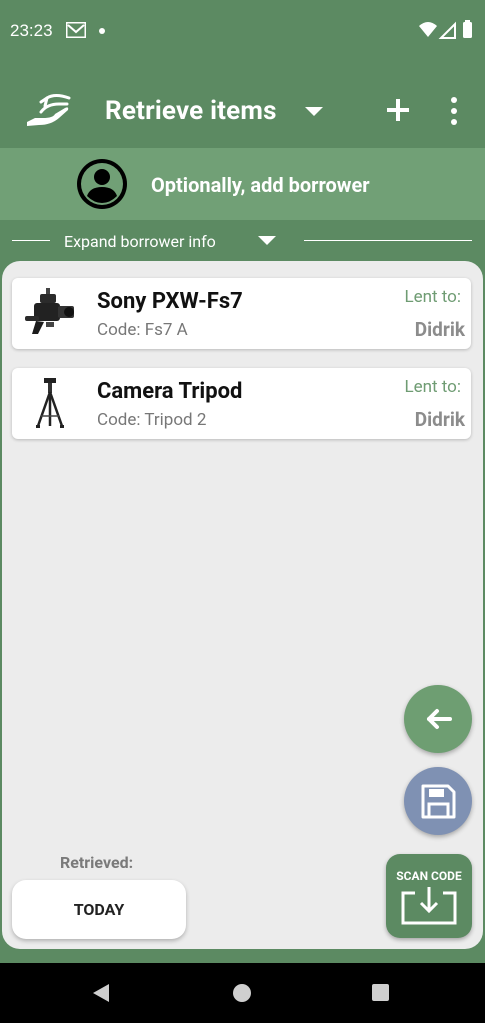 The width and height of the screenshot is (485, 1023). Describe the element at coordinates (260, 185) in the screenshot. I see `add-borrower-label: Optionally, add borrower` at that location.